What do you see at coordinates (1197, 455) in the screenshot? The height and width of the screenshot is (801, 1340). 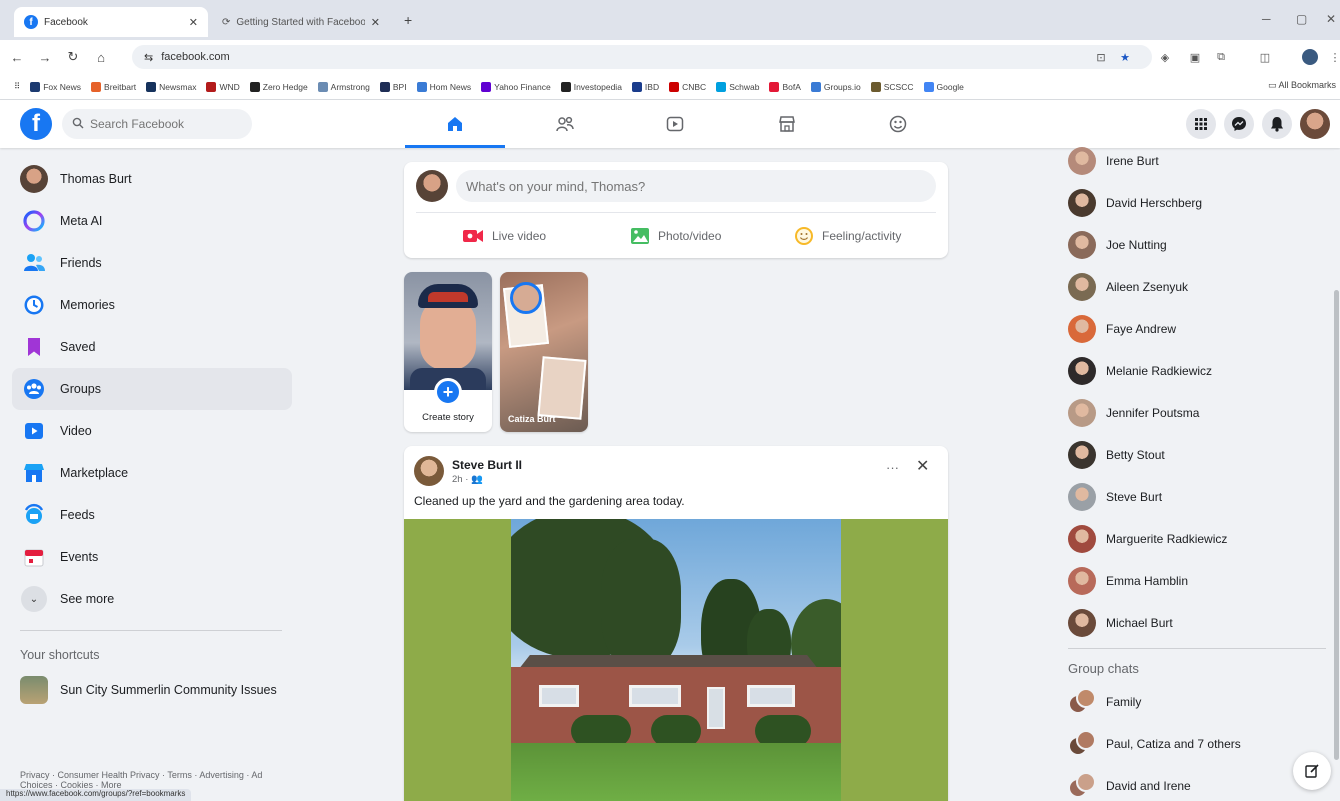 I see `contact-item: Betty Stout` at bounding box center [1197, 455].